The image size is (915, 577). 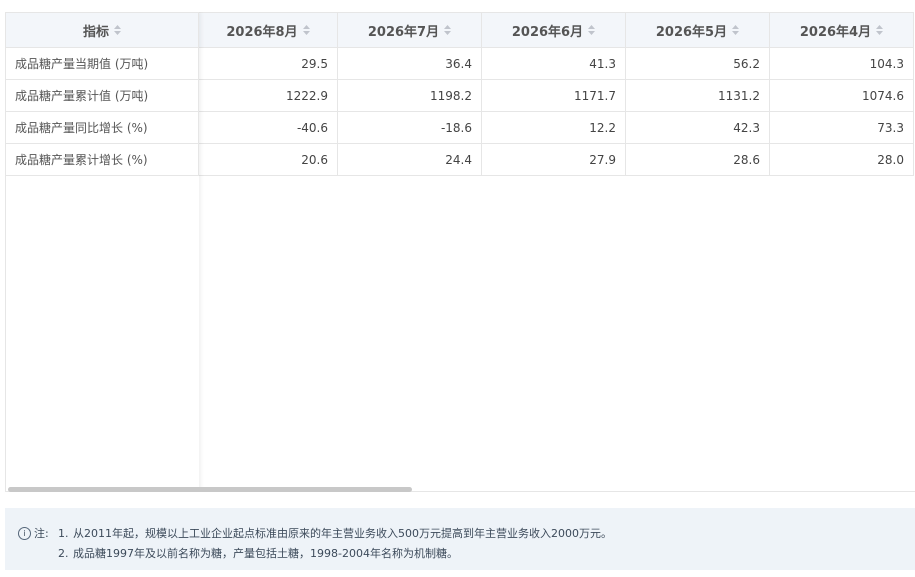 What do you see at coordinates (102, 96) in the screenshot?
I see `row-label: 成品糖产量累计值 (万吨)` at bounding box center [102, 96].